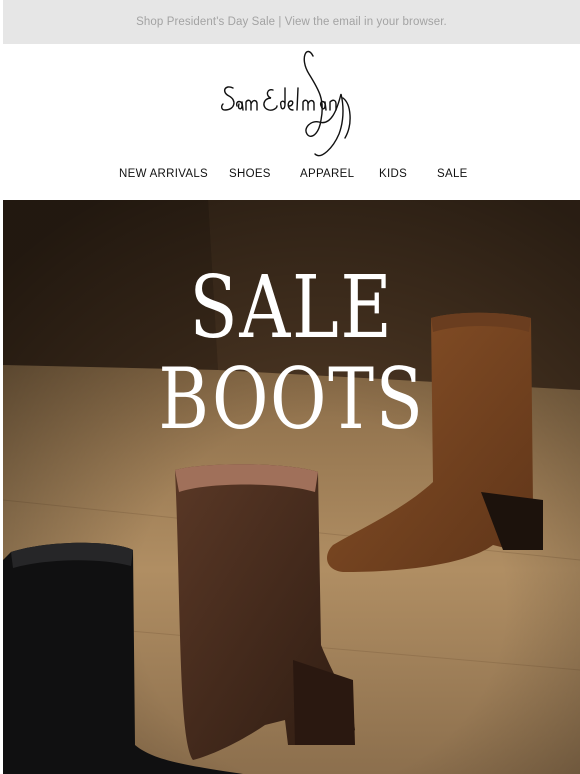 This screenshot has width=580, height=774. What do you see at coordinates (286, 103) in the screenshot?
I see `signature-logo-icon` at bounding box center [286, 103].